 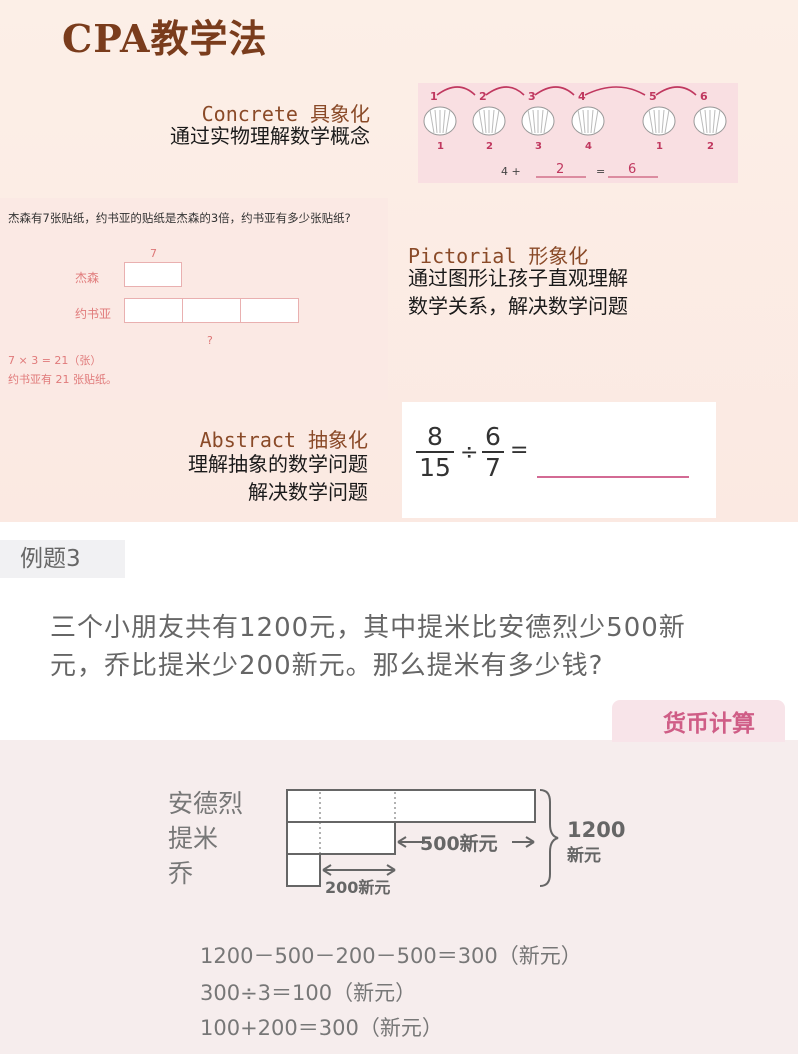 What do you see at coordinates (704, 96) in the screenshot?
I see `top-number: 6` at bounding box center [704, 96].